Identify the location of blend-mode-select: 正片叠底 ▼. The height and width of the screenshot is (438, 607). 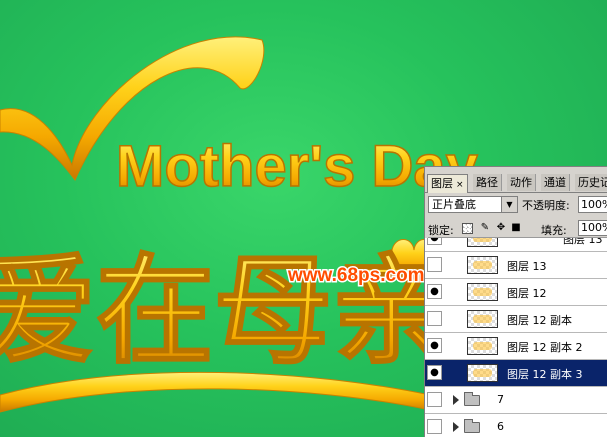
(473, 204).